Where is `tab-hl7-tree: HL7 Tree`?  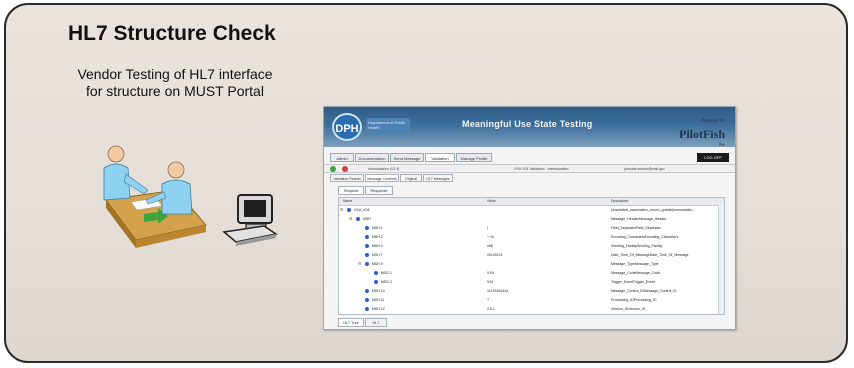 tab-hl7-tree: HL7 Tree is located at coordinates (351, 322).